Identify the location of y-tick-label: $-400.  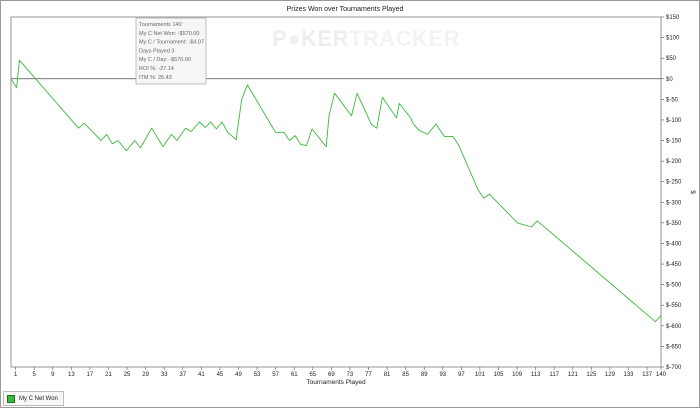
(674, 244).